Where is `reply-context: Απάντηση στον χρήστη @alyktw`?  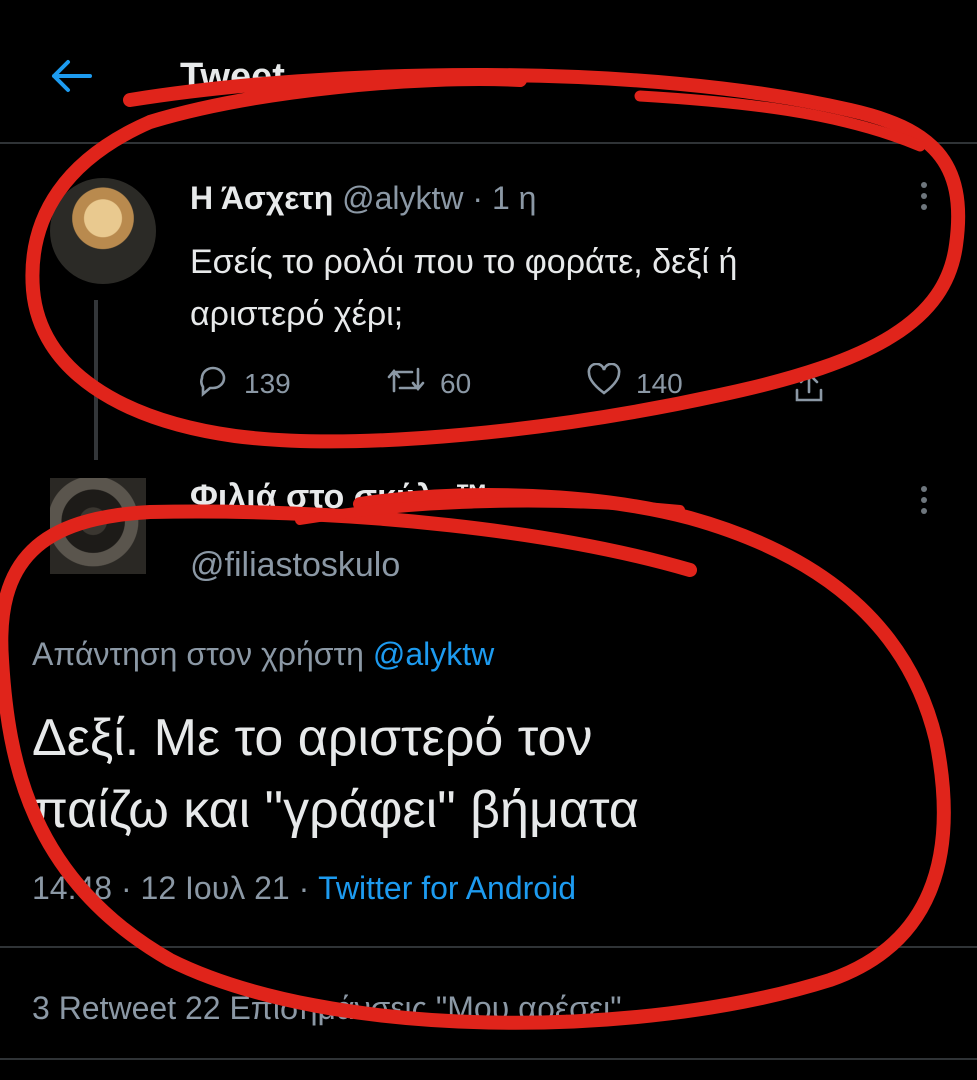 reply-context: Απάντηση στον χρήστη @alyktw is located at coordinates (263, 654).